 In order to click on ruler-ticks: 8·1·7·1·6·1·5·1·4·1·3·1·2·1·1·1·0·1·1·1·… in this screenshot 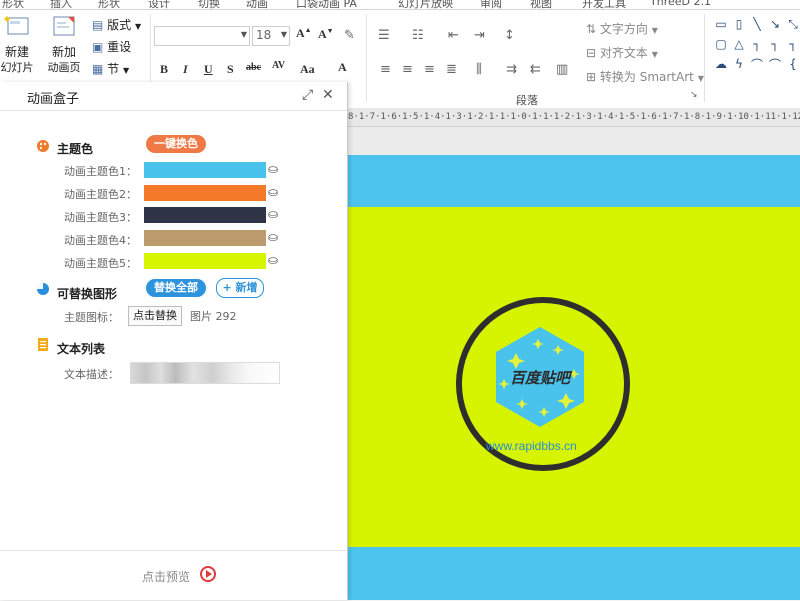, I will do `click(574, 117)`.